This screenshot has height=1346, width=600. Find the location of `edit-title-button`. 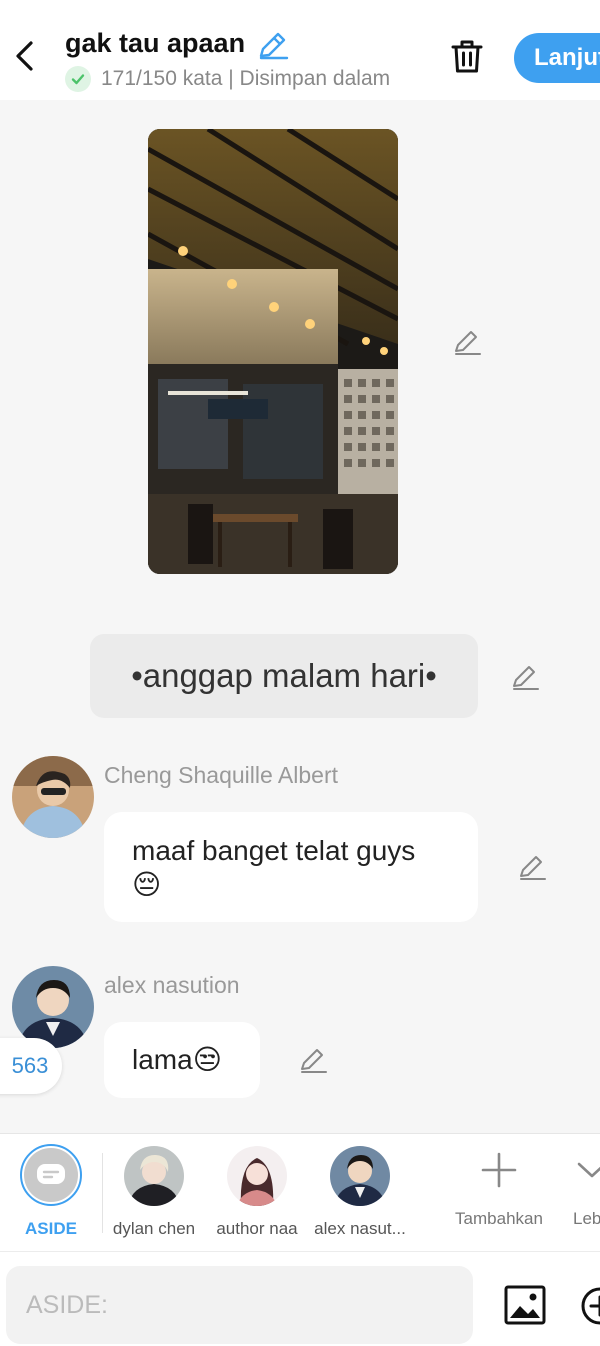

edit-title-button is located at coordinates (273, 45).